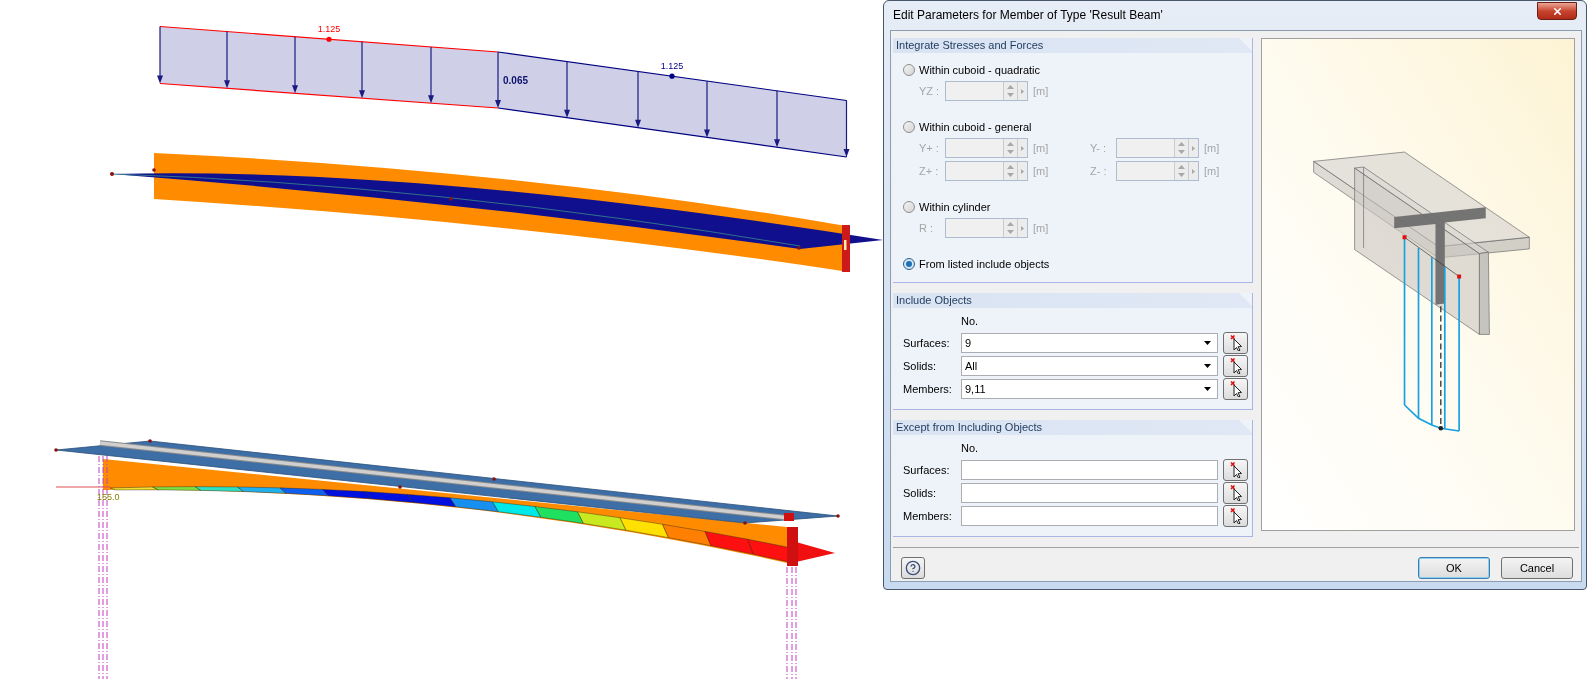 This screenshot has width=1589, height=679. What do you see at coordinates (108, 497) in the screenshot?
I see `stress-value-label: 155.0` at bounding box center [108, 497].